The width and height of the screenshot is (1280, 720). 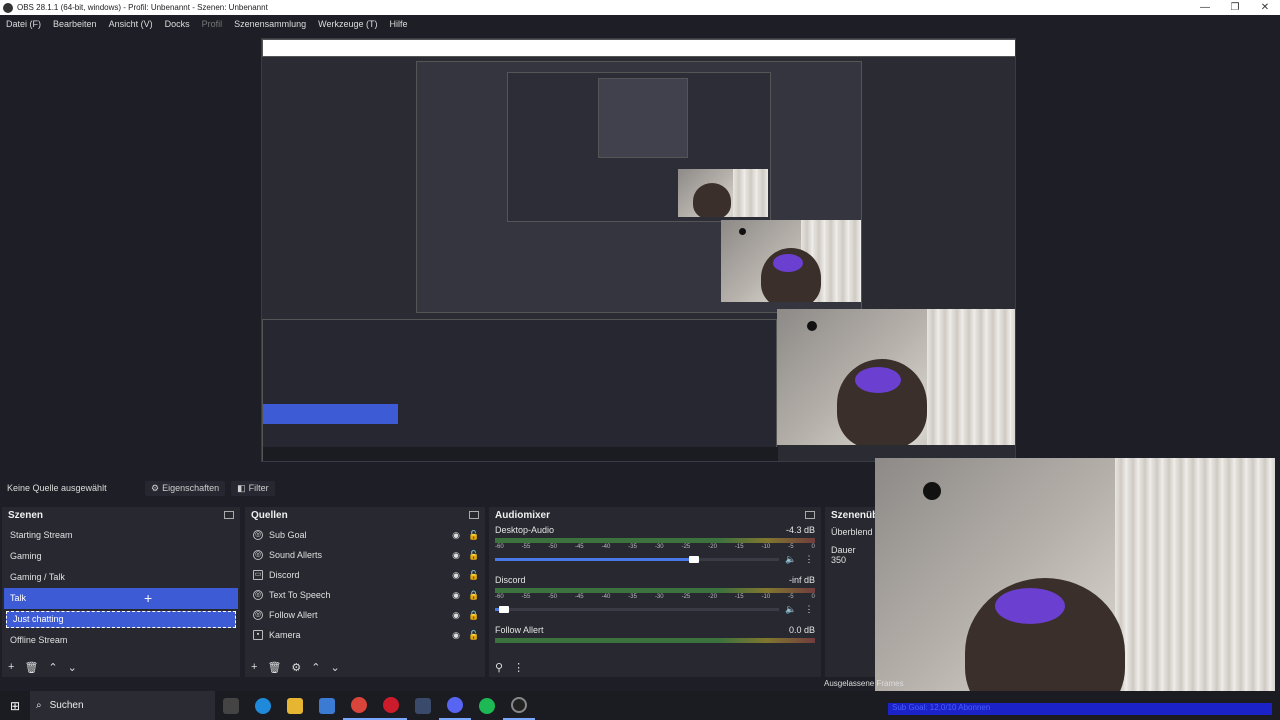 What do you see at coordinates (391, 705) in the screenshot?
I see `opera-icon` at bounding box center [391, 705].